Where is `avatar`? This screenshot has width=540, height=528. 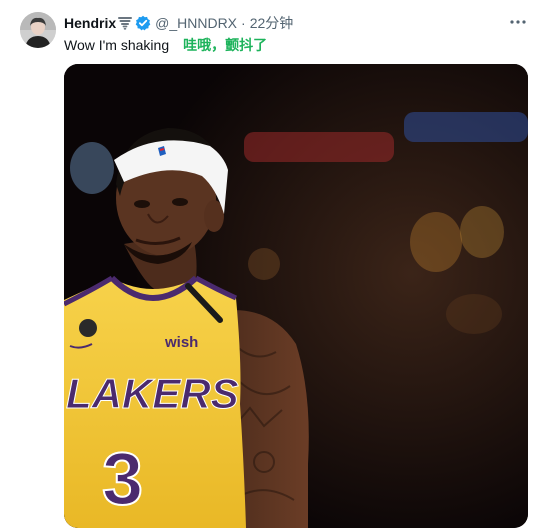 avatar is located at coordinates (38, 30).